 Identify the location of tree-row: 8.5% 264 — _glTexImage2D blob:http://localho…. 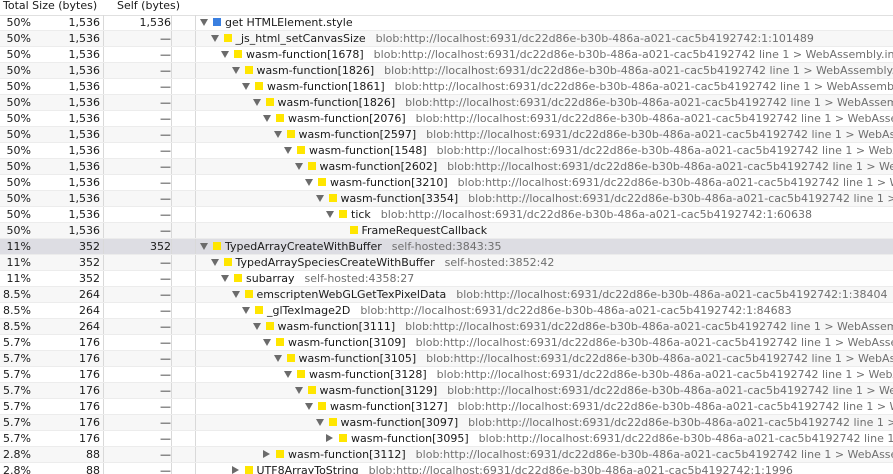
(446, 311).